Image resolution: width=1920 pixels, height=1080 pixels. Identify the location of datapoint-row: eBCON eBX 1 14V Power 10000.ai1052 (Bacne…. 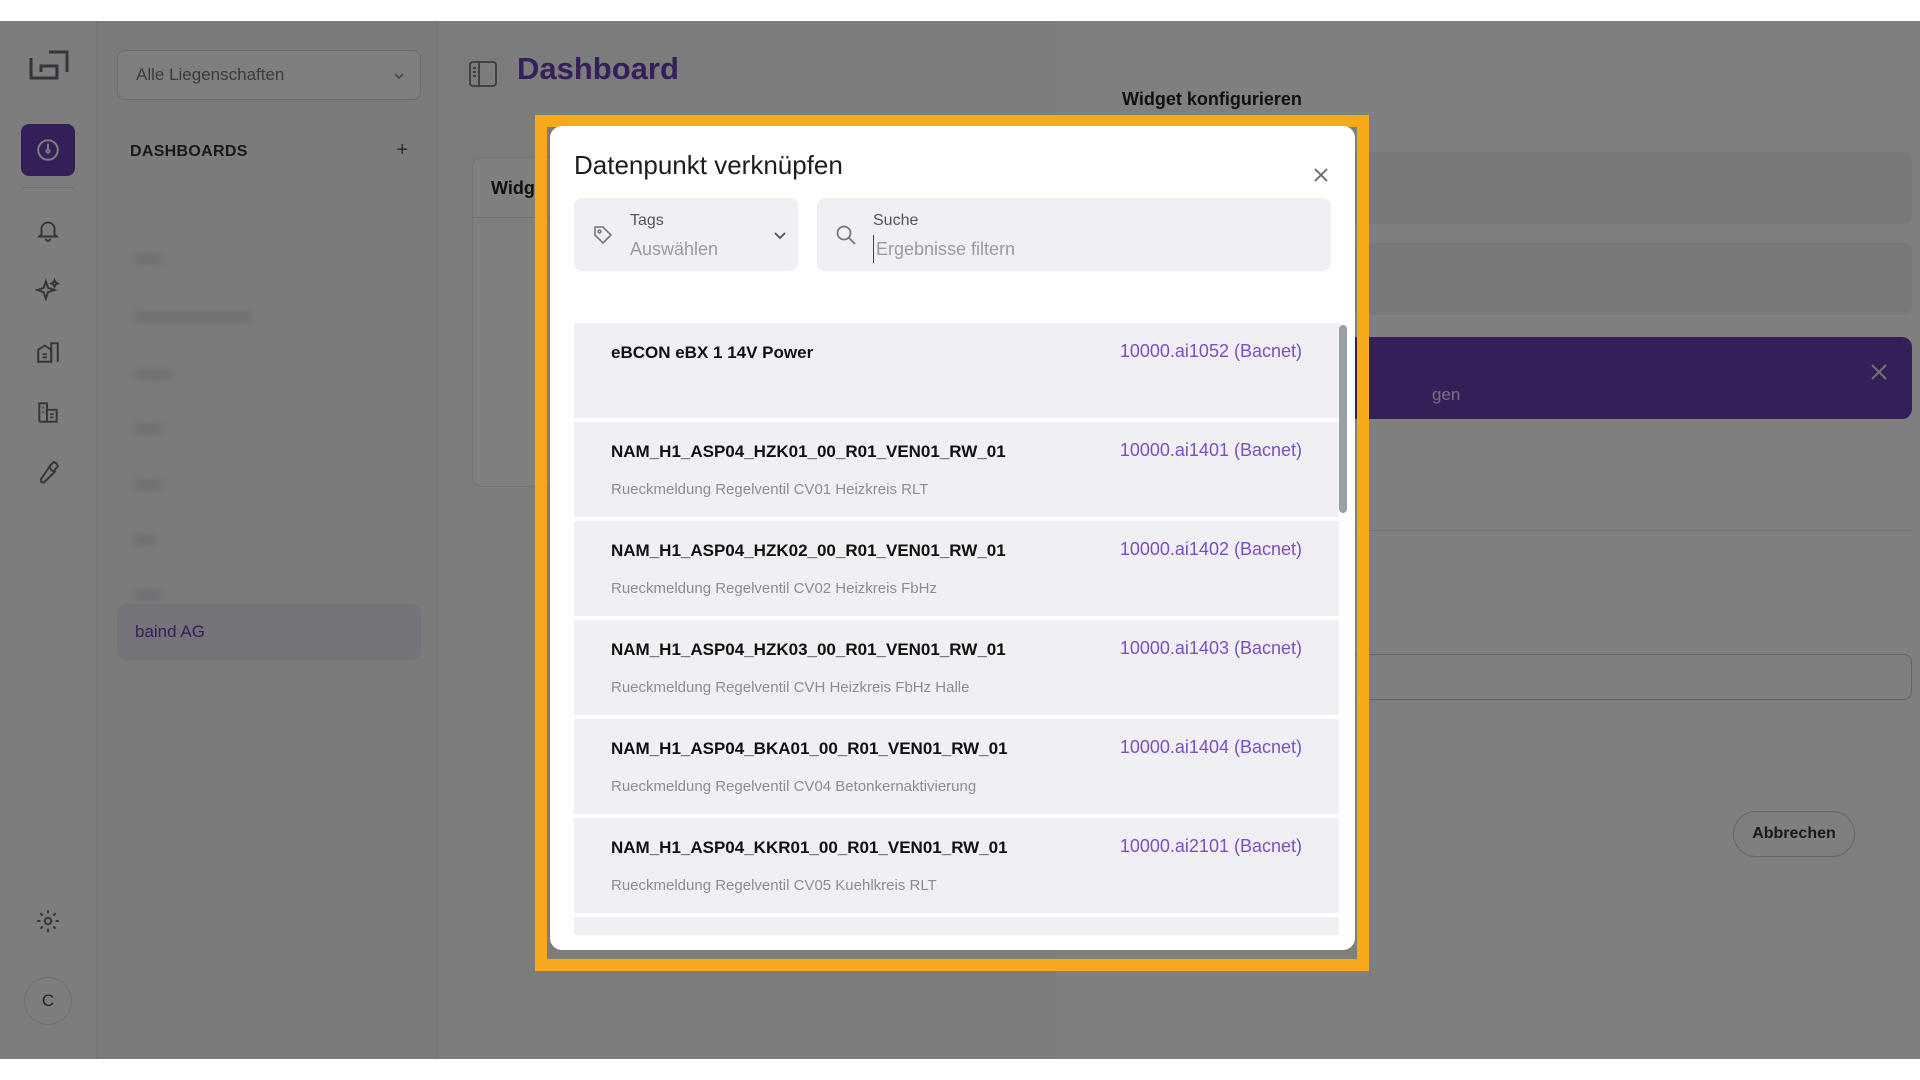
(956, 370).